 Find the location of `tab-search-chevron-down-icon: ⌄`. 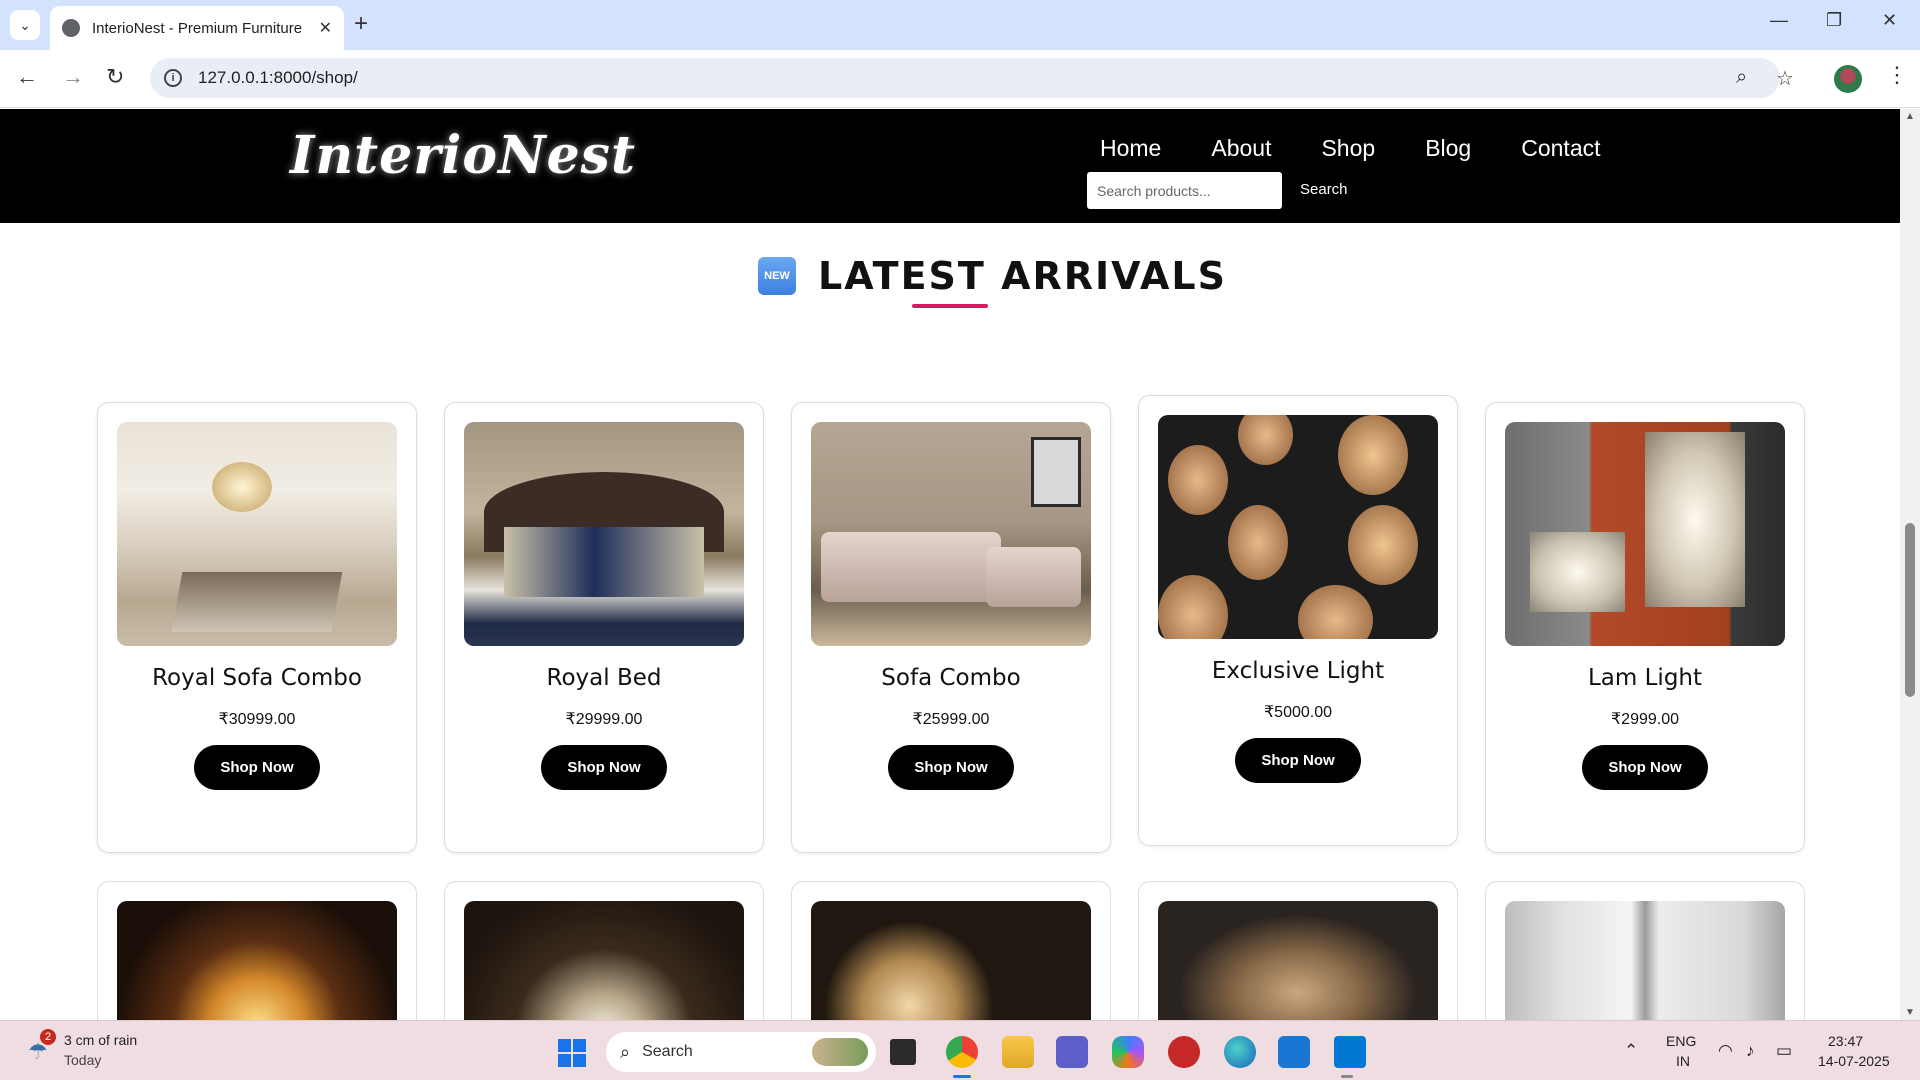

tab-search-chevron-down-icon: ⌄ is located at coordinates (25, 25).